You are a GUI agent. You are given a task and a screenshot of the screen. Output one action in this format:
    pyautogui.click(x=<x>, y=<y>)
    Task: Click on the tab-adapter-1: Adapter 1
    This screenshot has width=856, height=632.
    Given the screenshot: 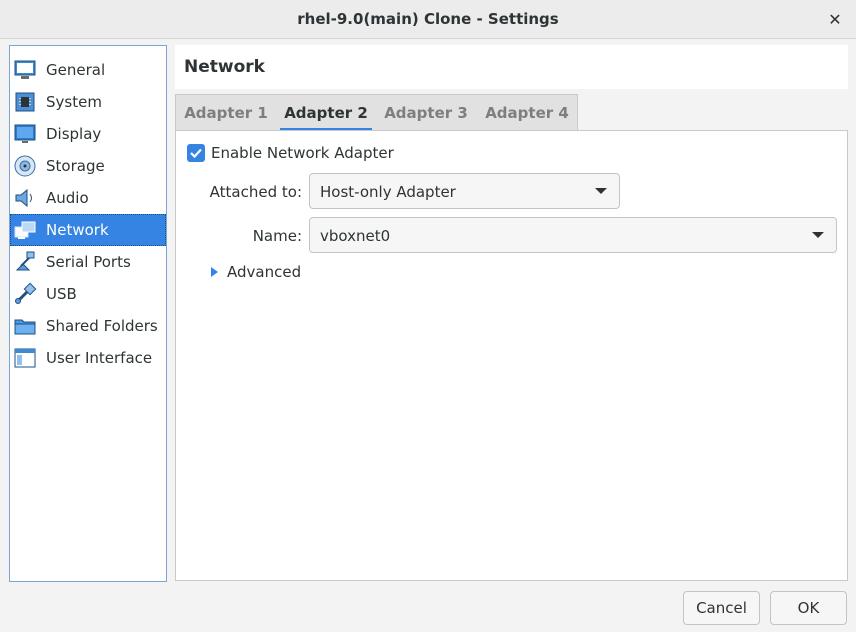 What is the action you would take?
    pyautogui.click(x=226, y=113)
    